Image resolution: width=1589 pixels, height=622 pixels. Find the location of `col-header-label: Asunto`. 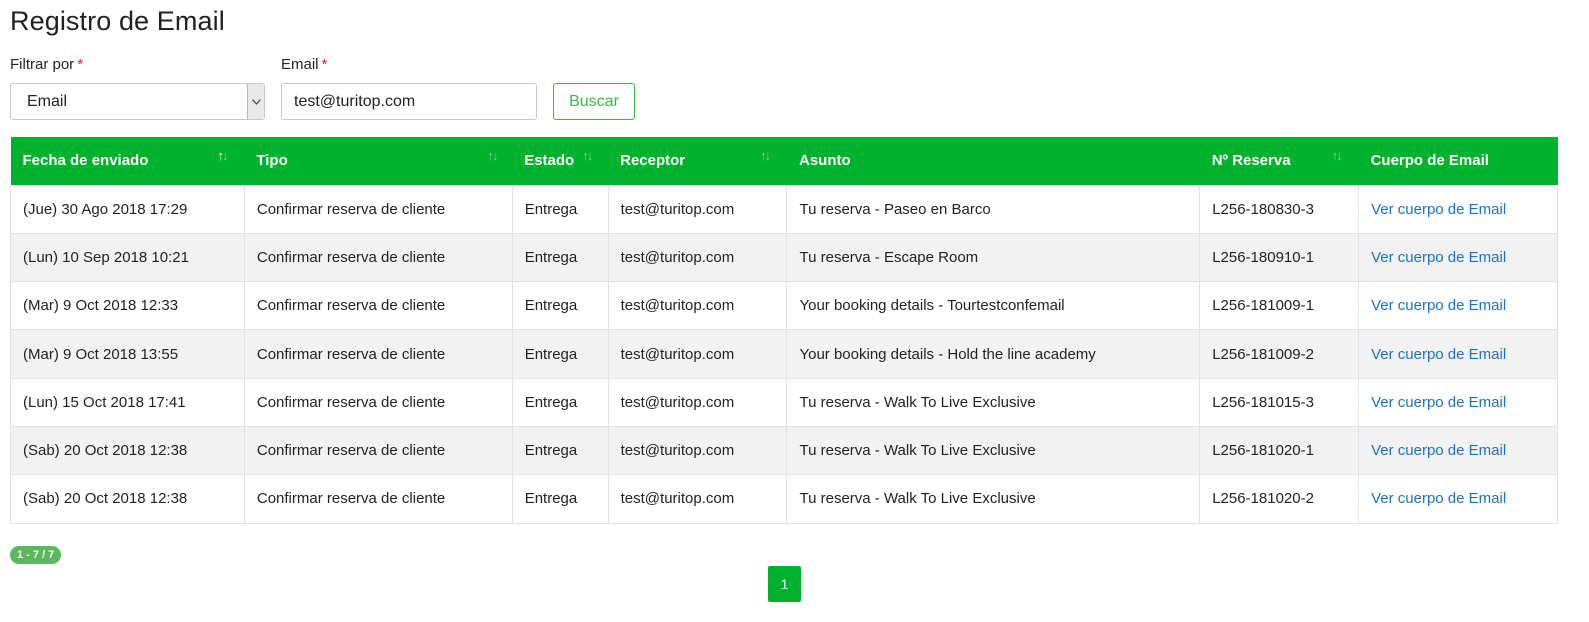

col-header-label: Asunto is located at coordinates (824, 161).